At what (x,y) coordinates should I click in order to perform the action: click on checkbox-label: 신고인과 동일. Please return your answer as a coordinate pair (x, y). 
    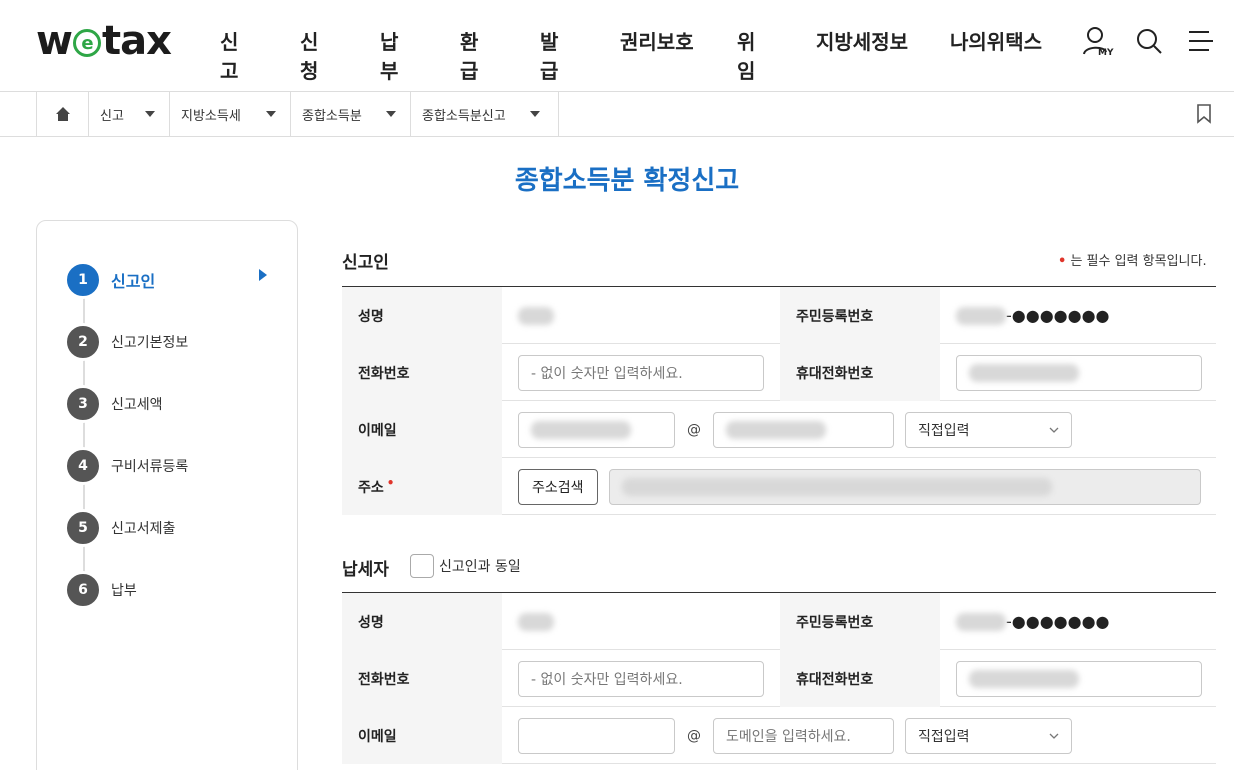
    Looking at the image, I should click on (480, 567).